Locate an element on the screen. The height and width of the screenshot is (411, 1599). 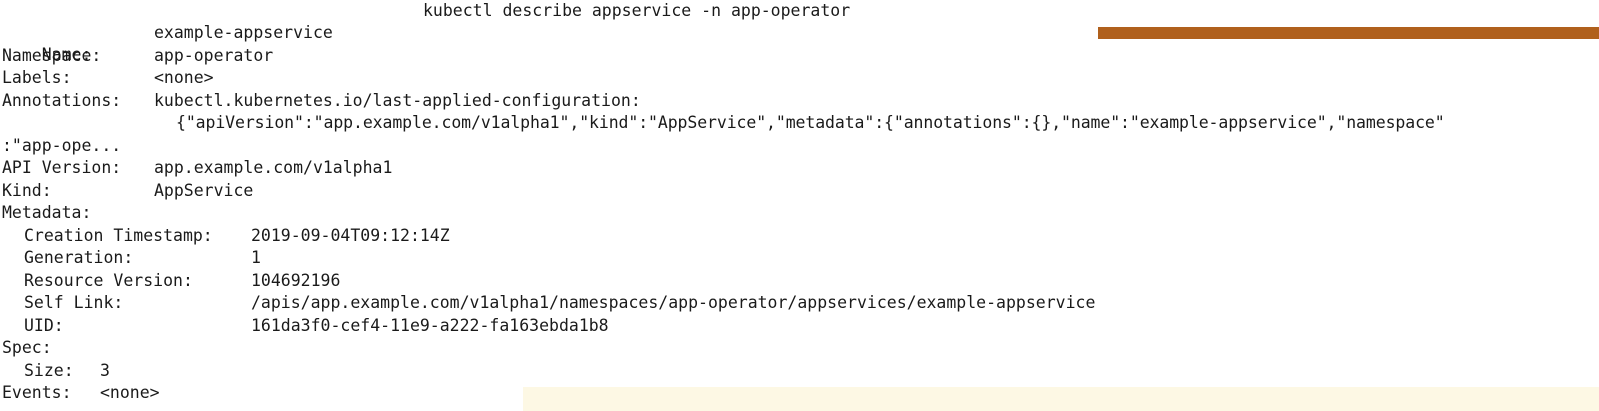
creation-timestamp-value: 2019-09-04T09:12:14Z is located at coordinates (350, 235).